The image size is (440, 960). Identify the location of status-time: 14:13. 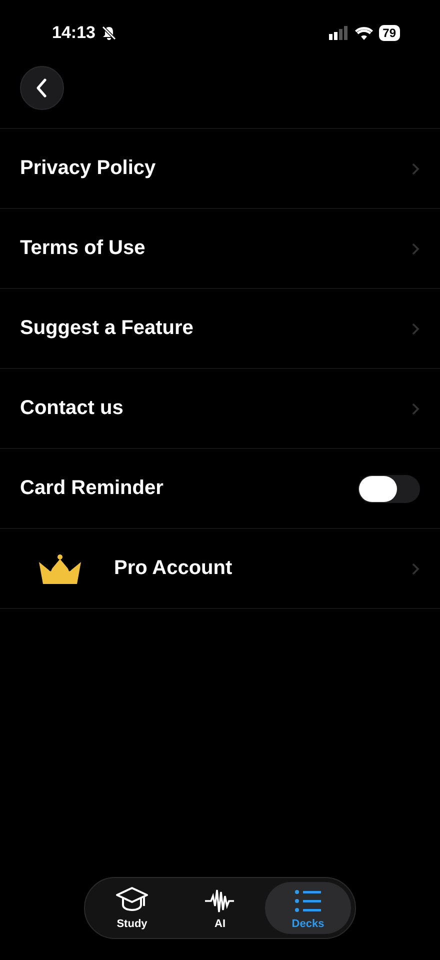
(74, 33).